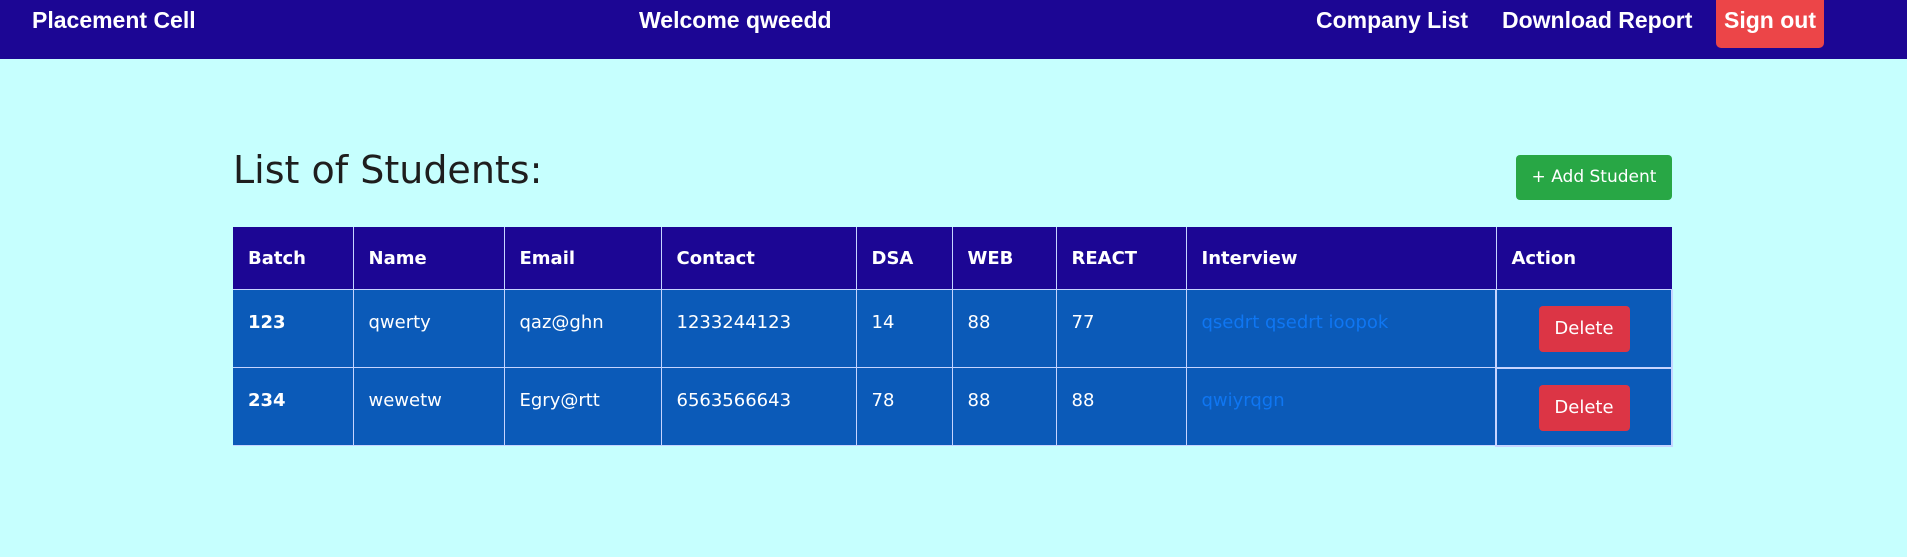 Image resolution: width=1907 pixels, height=557 pixels. Describe the element at coordinates (1120, 258) in the screenshot. I see `column-header-react: REACT` at that location.